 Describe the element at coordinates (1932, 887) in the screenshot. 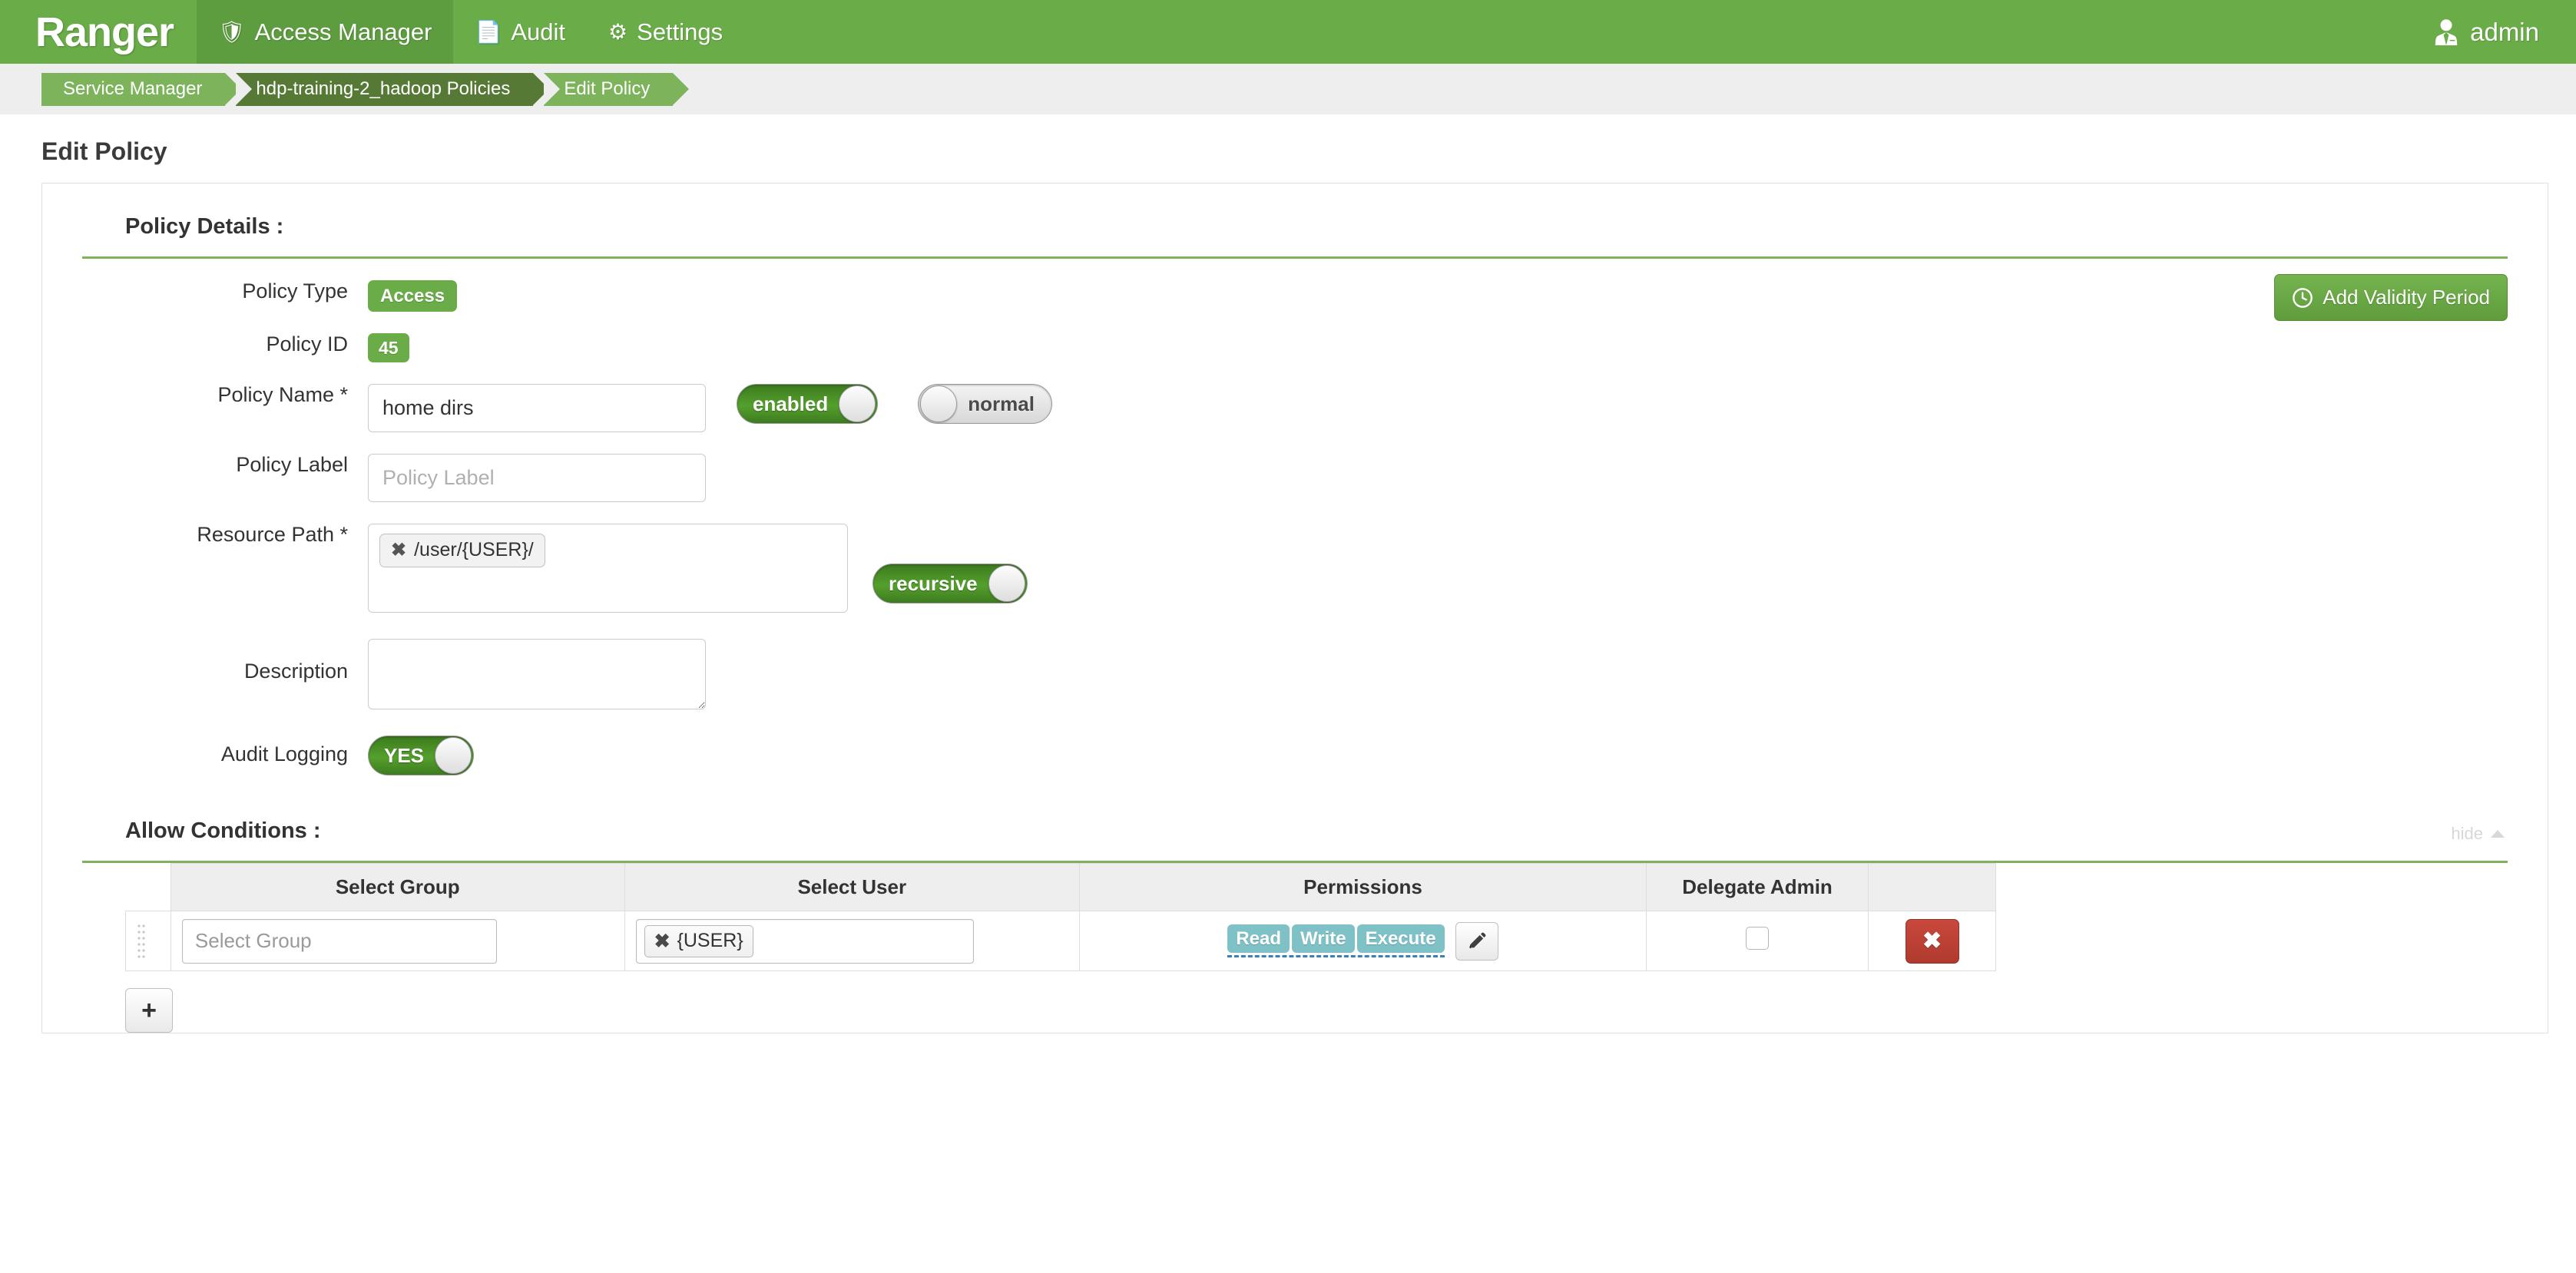

I see `th-actions` at that location.